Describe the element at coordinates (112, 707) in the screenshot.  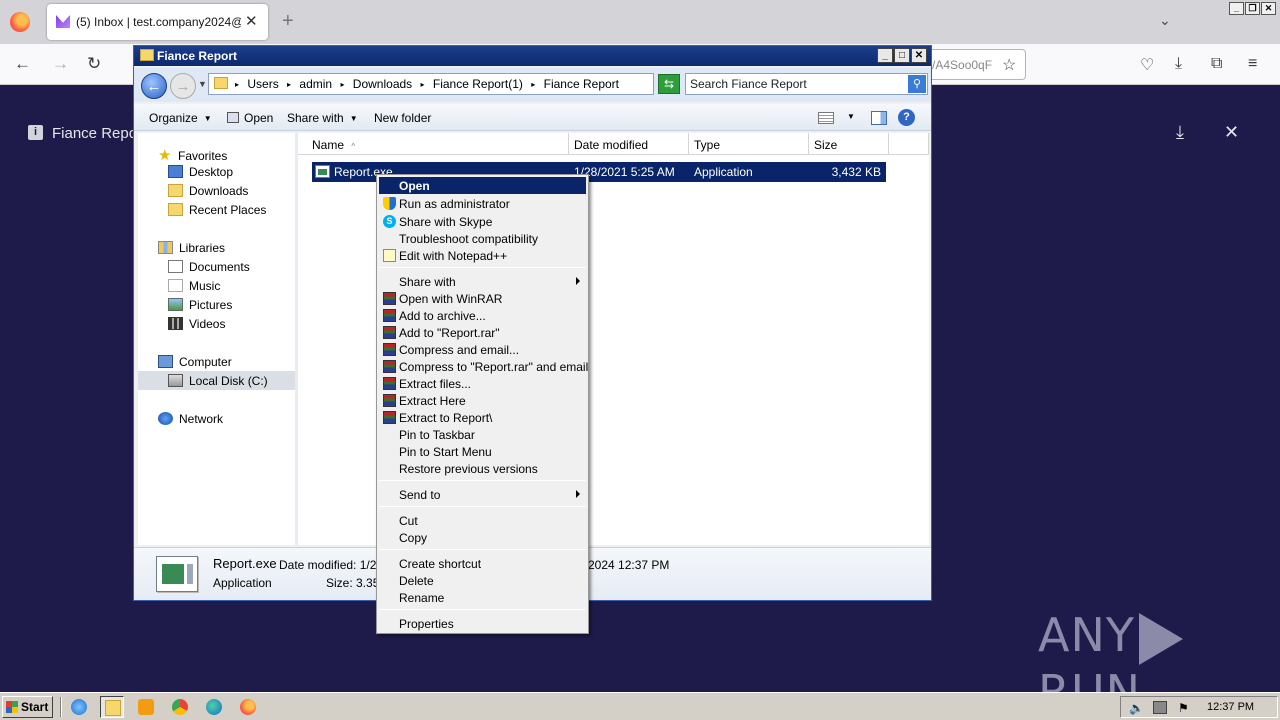
I see `taskbar-explorer` at that location.